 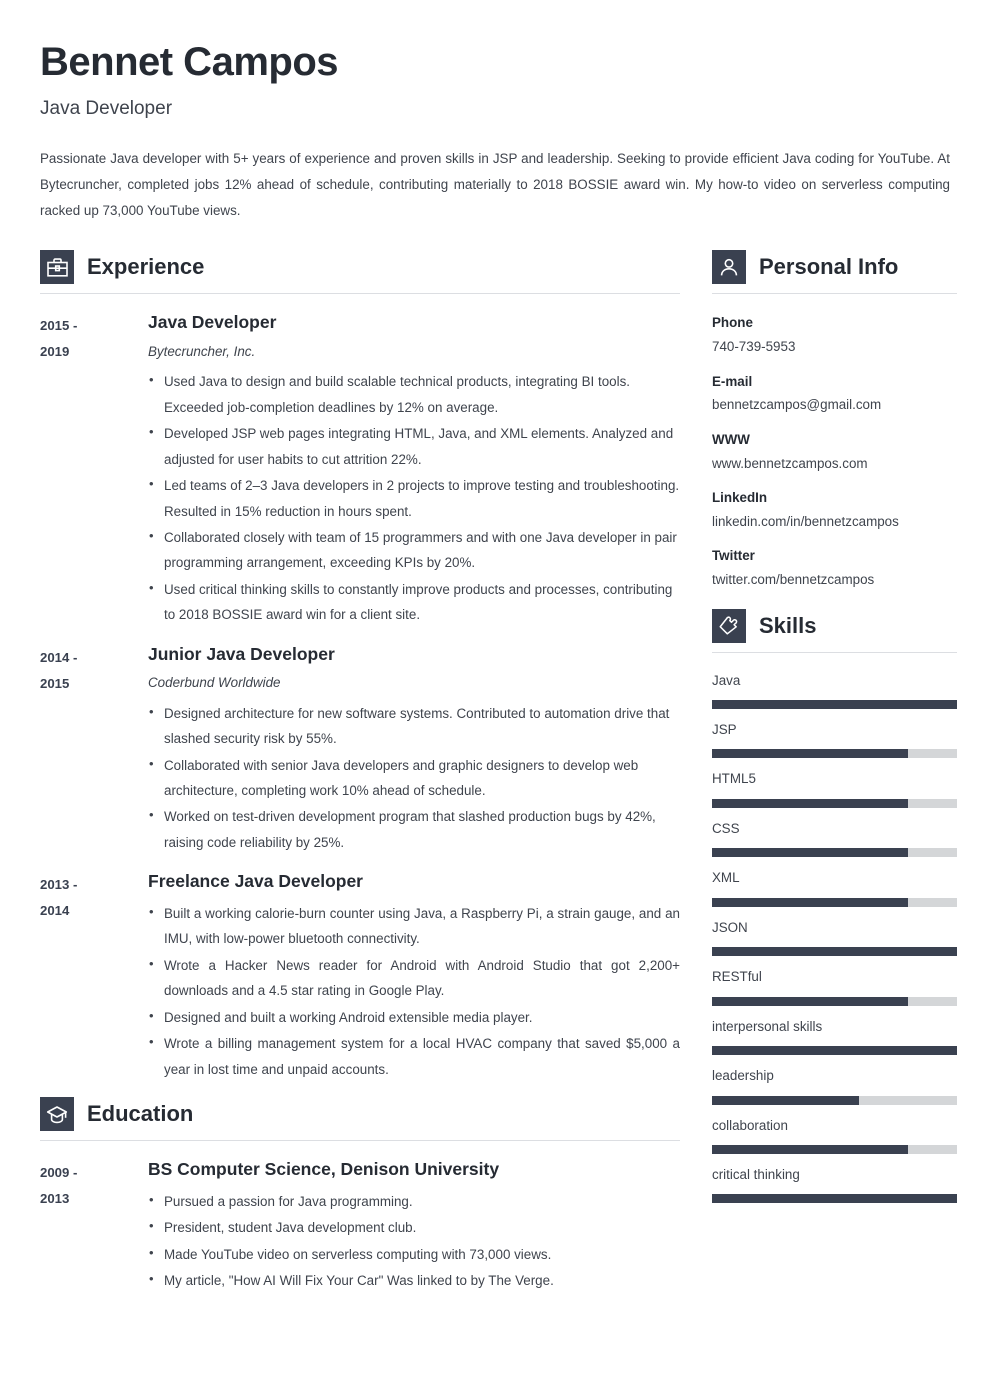 What do you see at coordinates (212, 322) in the screenshot?
I see `entry-role: Java Developer` at bounding box center [212, 322].